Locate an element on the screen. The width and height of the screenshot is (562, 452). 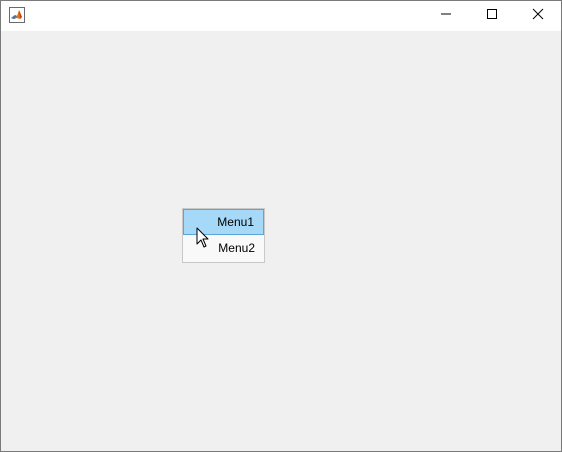
minimize-button is located at coordinates (446, 16).